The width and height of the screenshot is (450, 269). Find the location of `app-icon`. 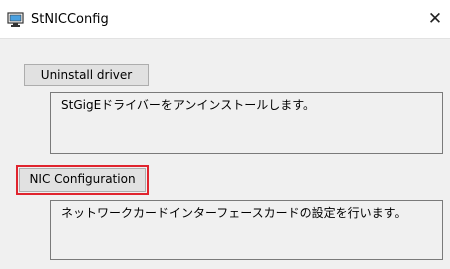

app-icon is located at coordinates (16, 20).